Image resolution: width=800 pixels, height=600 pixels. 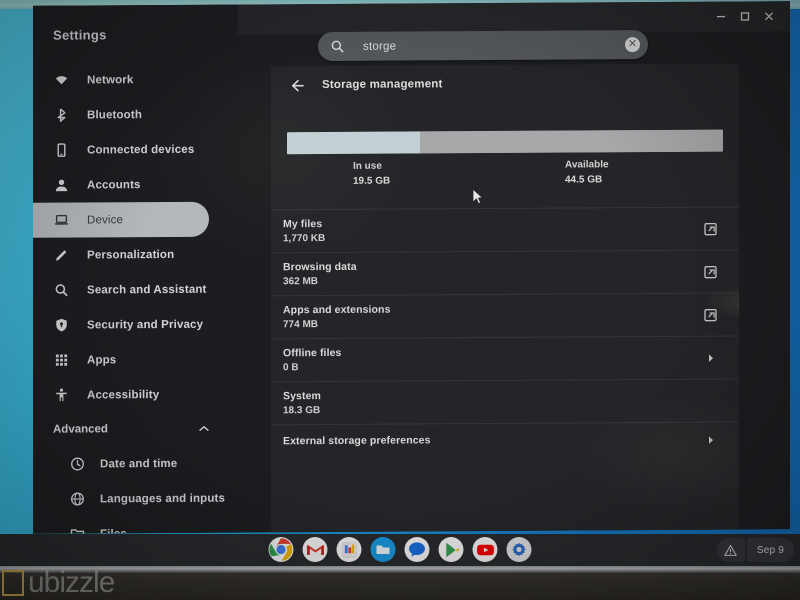 What do you see at coordinates (131, 254) in the screenshot?
I see `sidebar-item-label: Personalization` at bounding box center [131, 254].